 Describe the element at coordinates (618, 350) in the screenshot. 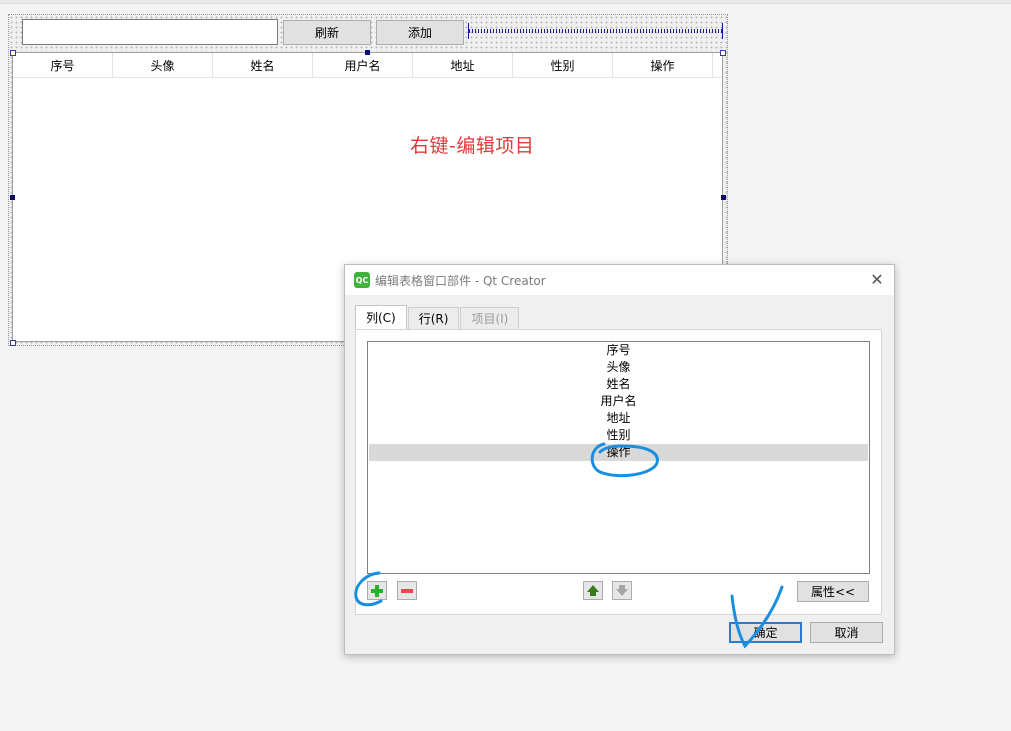

I see `list-item: 序号` at that location.